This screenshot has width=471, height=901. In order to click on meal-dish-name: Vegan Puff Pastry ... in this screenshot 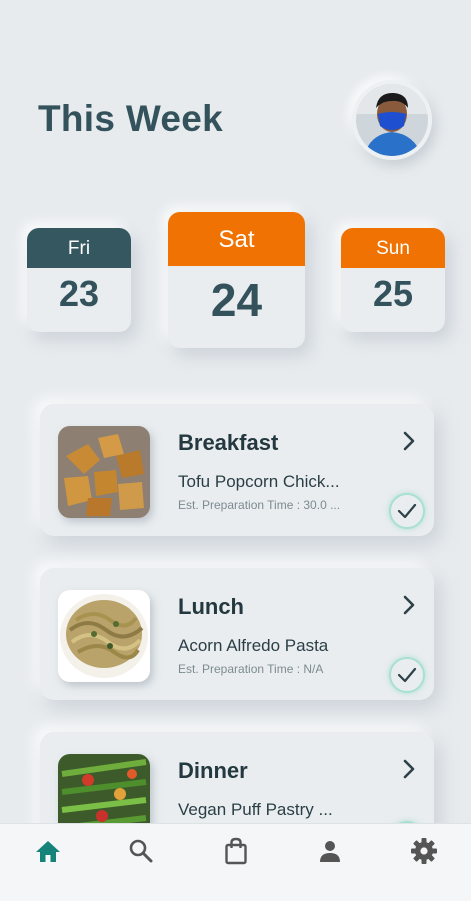, I will do `click(255, 809)`.